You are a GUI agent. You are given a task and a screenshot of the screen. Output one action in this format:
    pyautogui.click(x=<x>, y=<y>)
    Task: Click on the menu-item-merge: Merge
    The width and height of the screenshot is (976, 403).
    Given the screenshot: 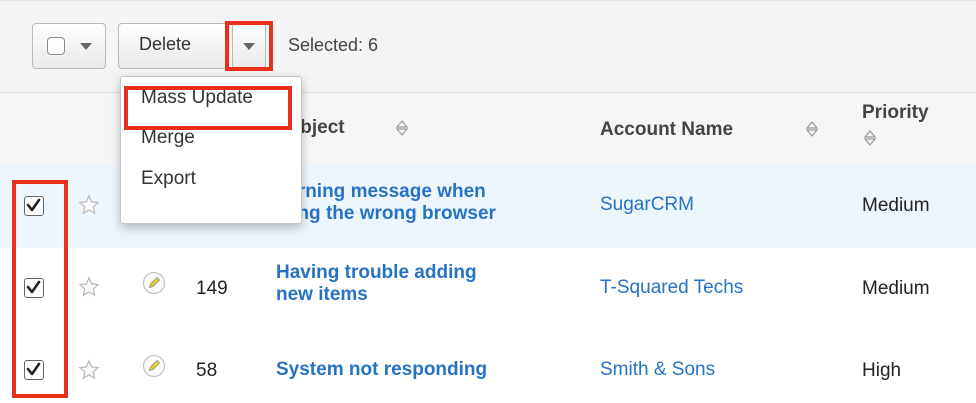 What is the action you would take?
    pyautogui.click(x=168, y=138)
    